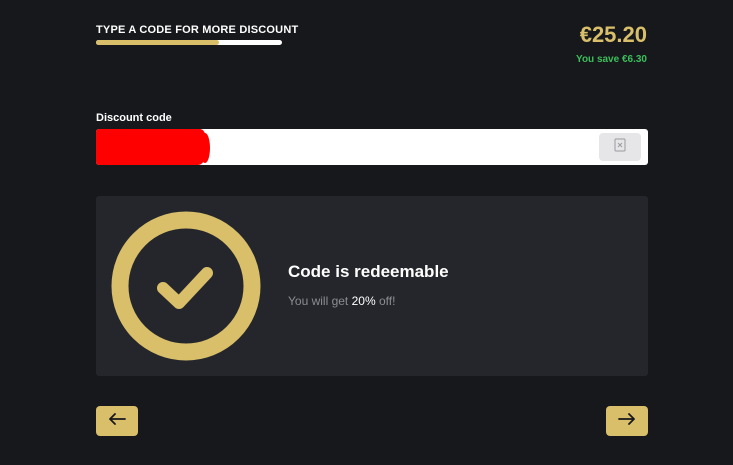  I want to click on result-text-suffix: off!, so click(385, 301).